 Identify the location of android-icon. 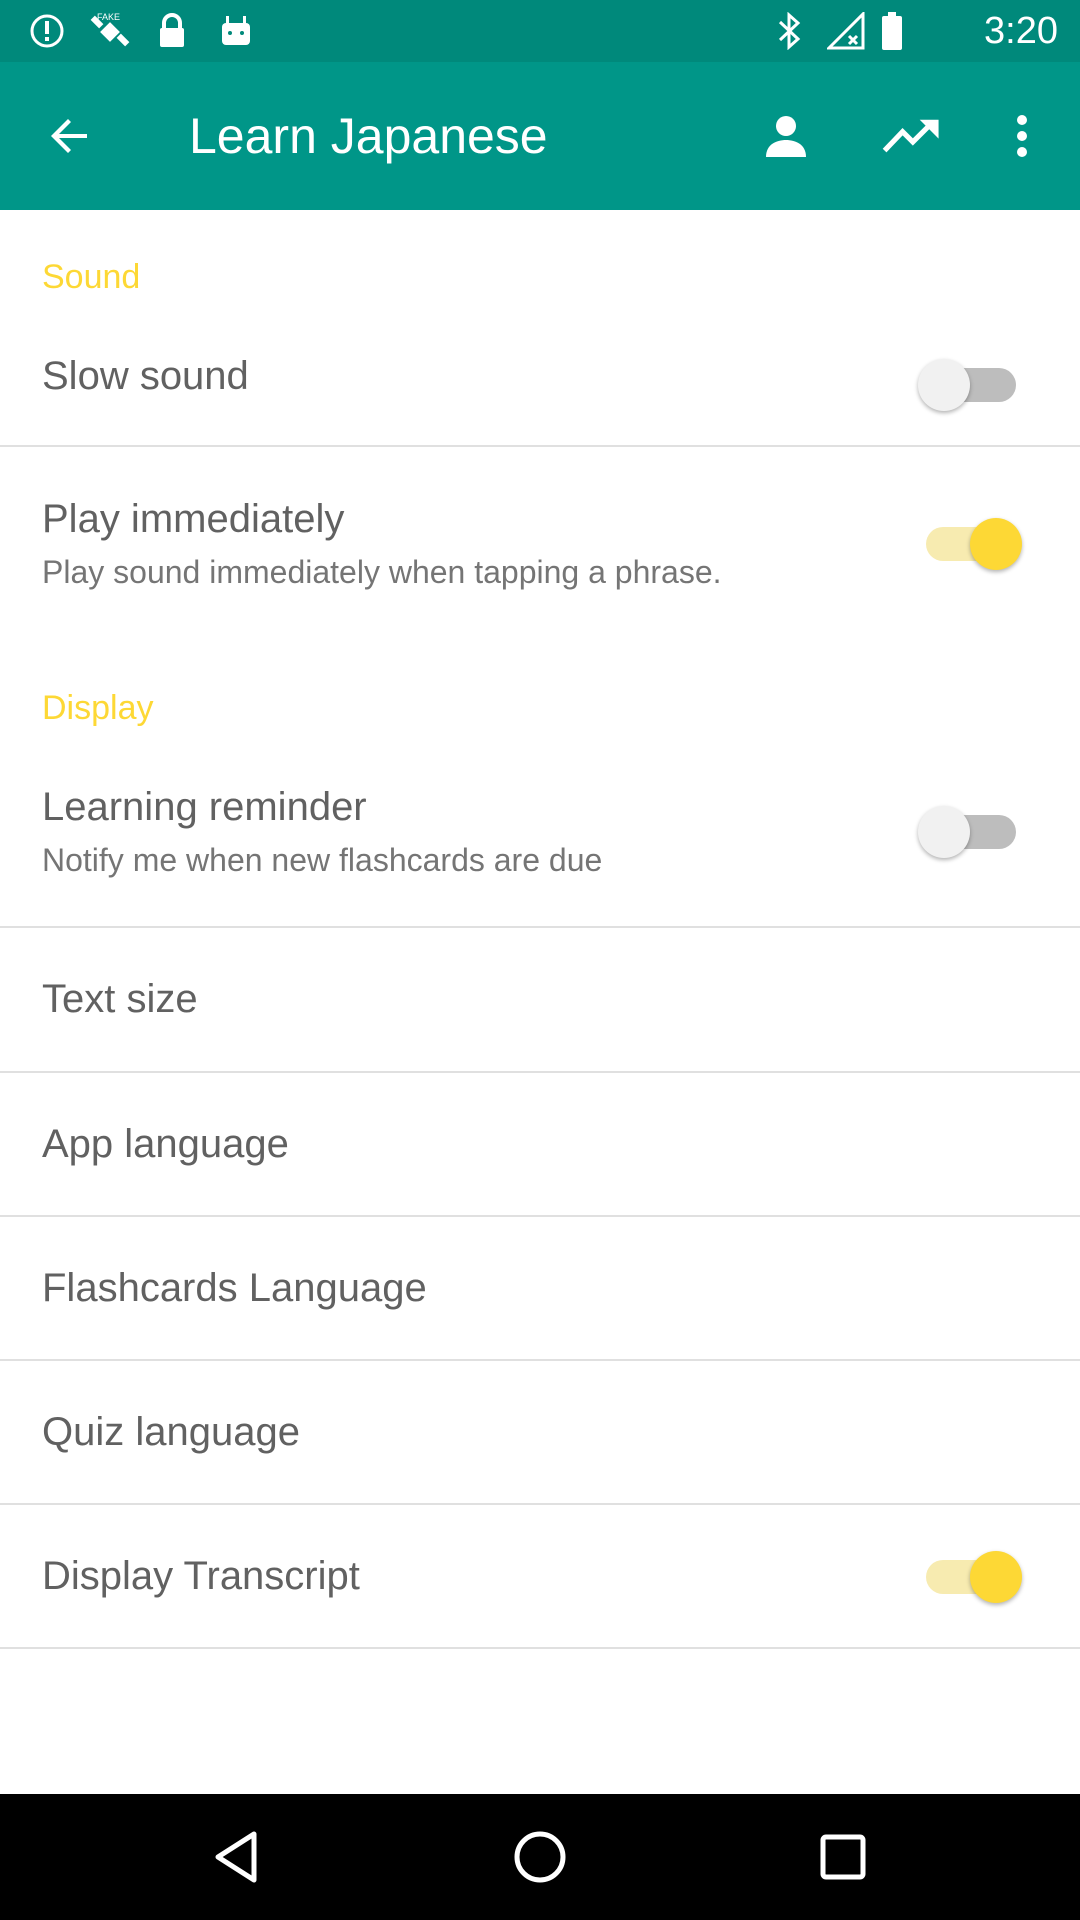
(236, 31).